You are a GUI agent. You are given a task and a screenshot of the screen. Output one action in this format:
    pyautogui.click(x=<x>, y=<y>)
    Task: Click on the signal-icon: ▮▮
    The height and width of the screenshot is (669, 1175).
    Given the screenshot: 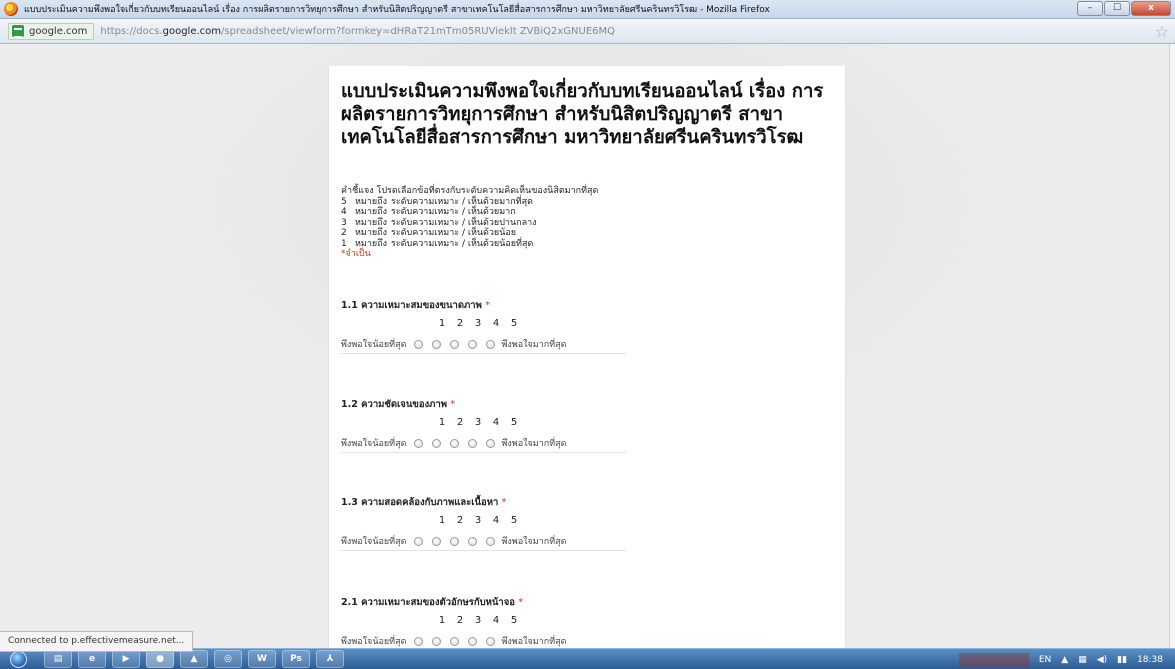 What is the action you would take?
    pyautogui.click(x=1122, y=660)
    